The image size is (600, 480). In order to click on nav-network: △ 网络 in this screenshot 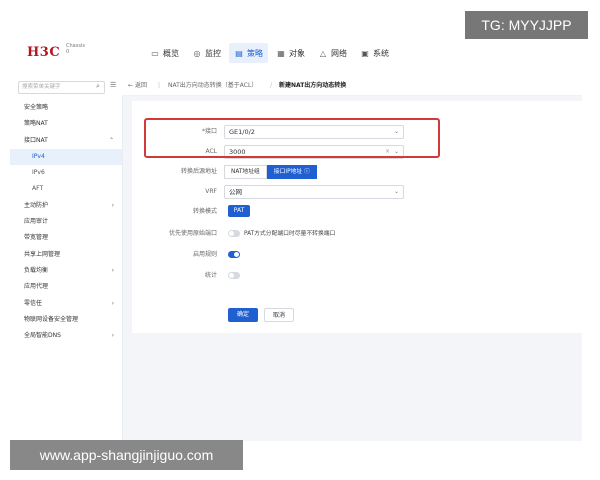, I will do `click(332, 53)`.